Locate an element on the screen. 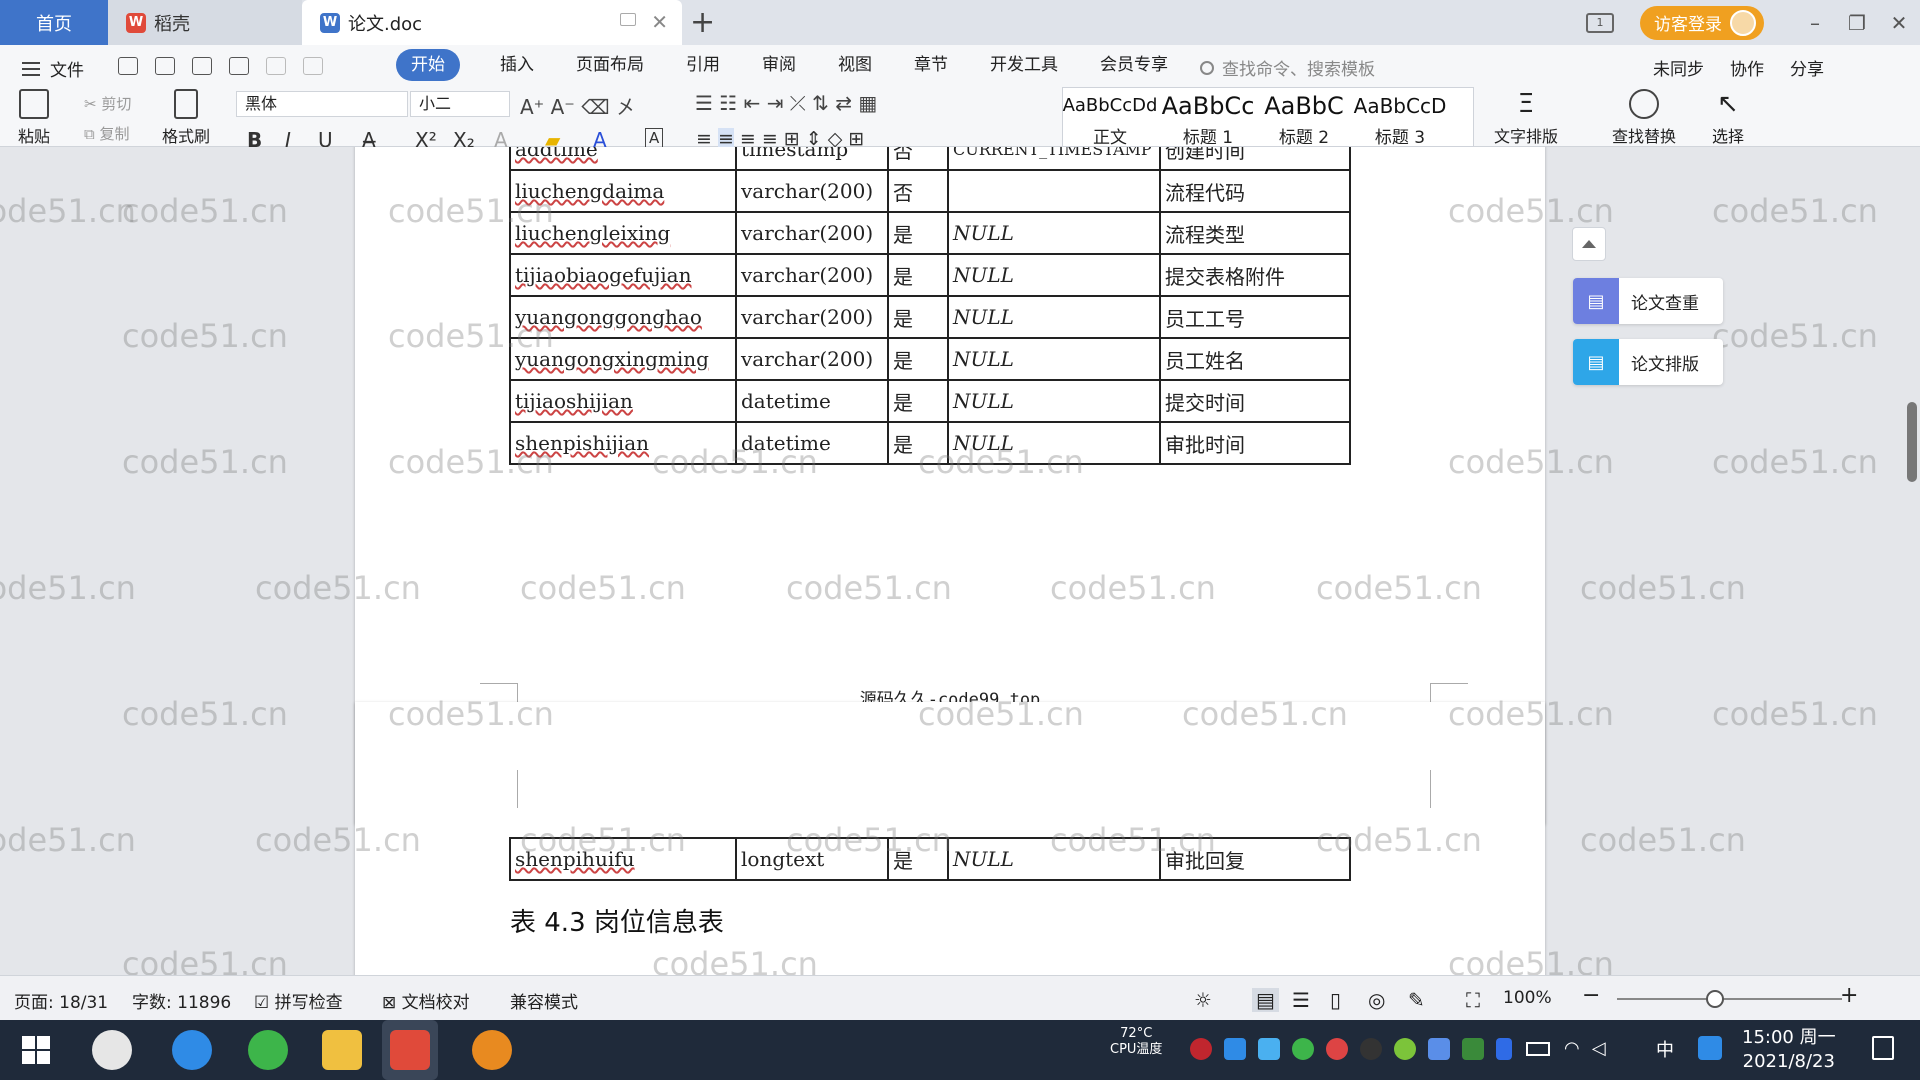 The height and width of the screenshot is (1080, 1920). table-cell: CURRENT_TIMESTAMP is located at coordinates (1054, 159).